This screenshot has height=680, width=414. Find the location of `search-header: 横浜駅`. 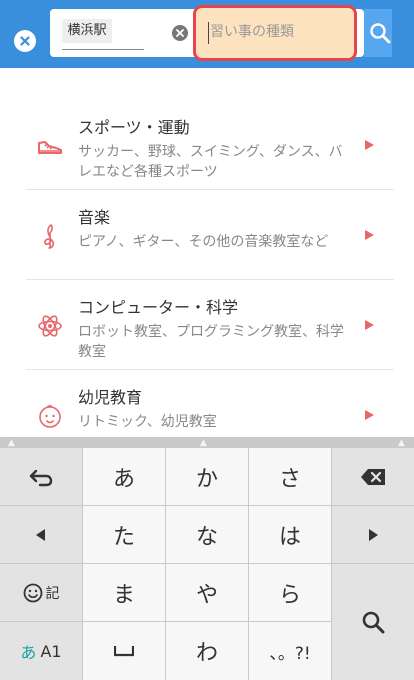

search-header: 横浜駅 is located at coordinates (207, 34).